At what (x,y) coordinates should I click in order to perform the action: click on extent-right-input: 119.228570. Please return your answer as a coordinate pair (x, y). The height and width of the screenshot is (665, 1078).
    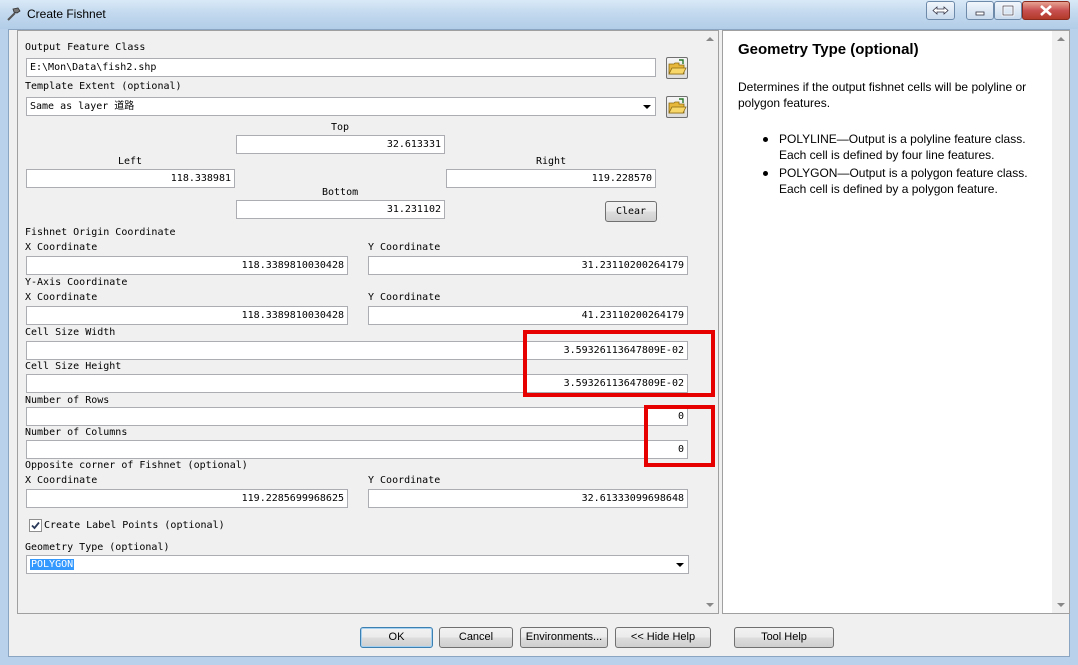
    Looking at the image, I should click on (551, 178).